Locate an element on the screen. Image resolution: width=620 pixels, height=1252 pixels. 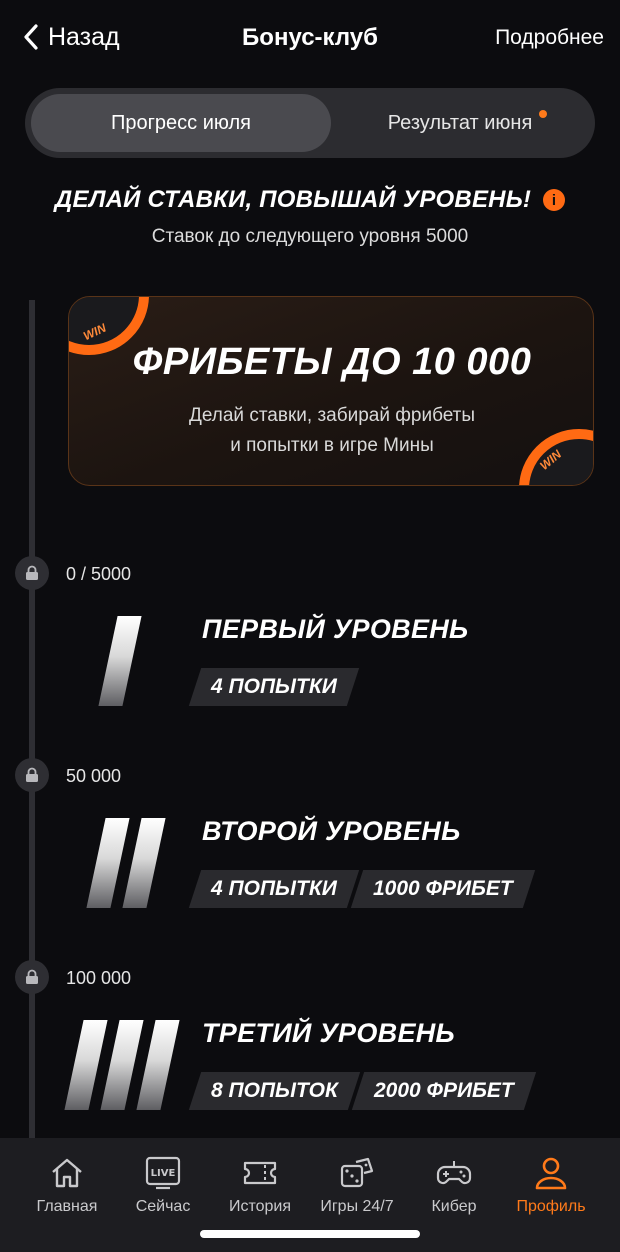
nav-label: Профиль is located at coordinates (551, 1206).